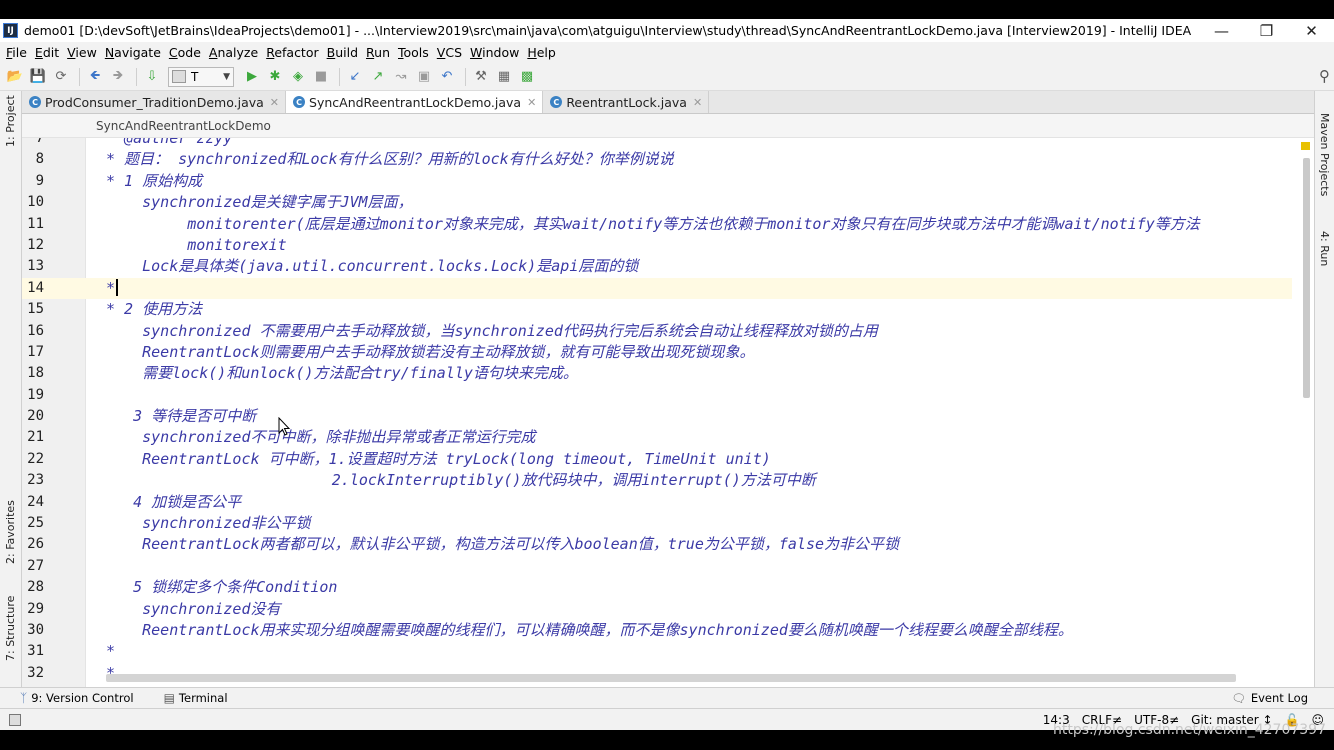  What do you see at coordinates (154, 309) in the screenshot?
I see `code-text: * 2 使用方法` at bounding box center [154, 309].